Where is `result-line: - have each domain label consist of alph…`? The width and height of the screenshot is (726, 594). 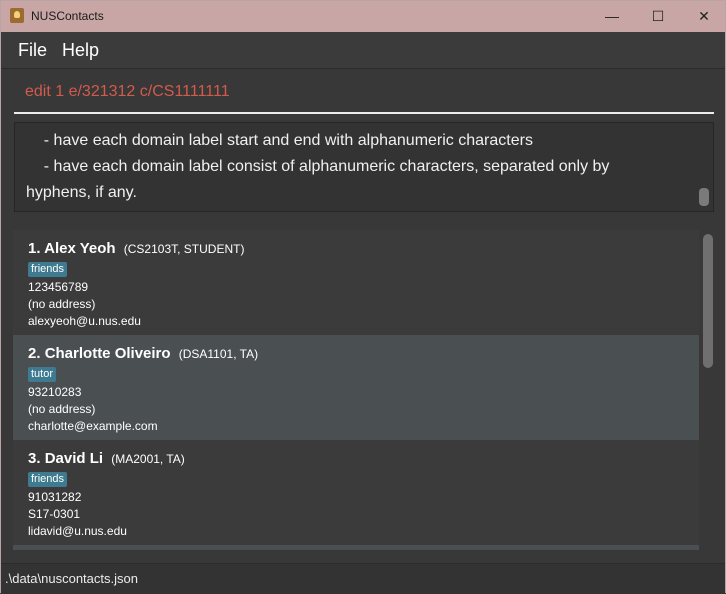 result-line: - have each domain label consist of alph… is located at coordinates (318, 166).